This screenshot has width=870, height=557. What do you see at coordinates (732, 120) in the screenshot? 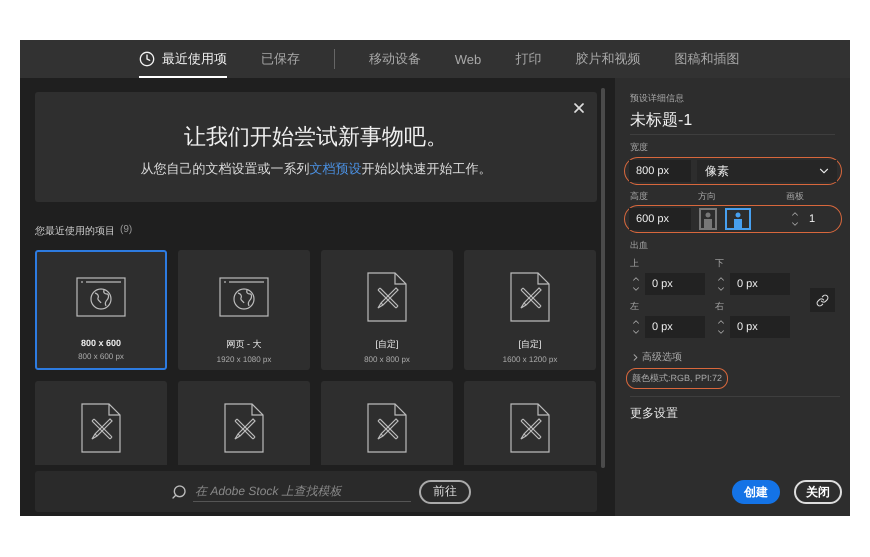
I see `document-name-field: 未标题-1` at bounding box center [732, 120].